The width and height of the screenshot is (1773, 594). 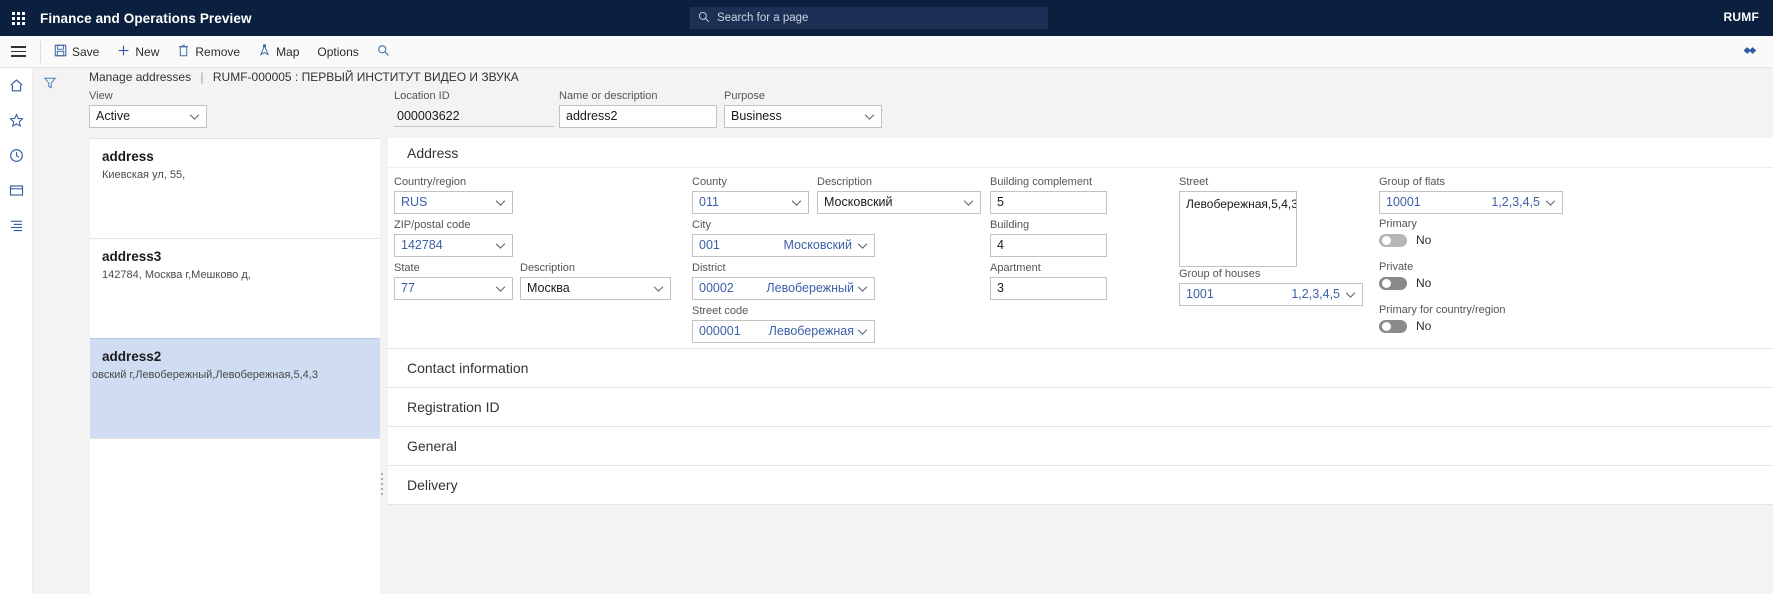 What do you see at coordinates (1080, 153) in the screenshot?
I see `fasttab-address-header: Address` at bounding box center [1080, 153].